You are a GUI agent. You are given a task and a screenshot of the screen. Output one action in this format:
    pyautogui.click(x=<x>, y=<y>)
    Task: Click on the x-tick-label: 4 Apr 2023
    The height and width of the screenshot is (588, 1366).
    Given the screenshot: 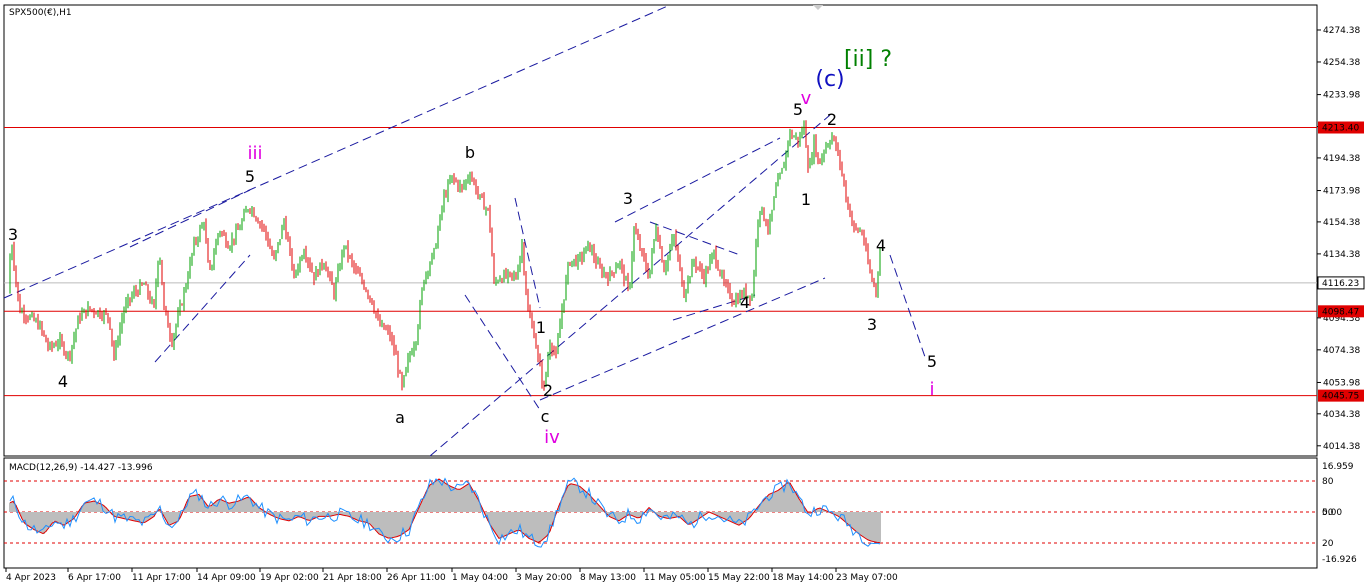 What is the action you would take?
    pyautogui.click(x=31, y=578)
    